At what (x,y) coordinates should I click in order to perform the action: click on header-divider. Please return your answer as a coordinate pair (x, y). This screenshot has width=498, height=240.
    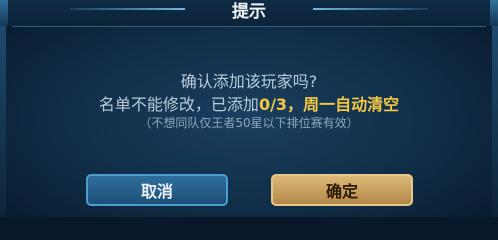
    Looking at the image, I should click on (249, 26).